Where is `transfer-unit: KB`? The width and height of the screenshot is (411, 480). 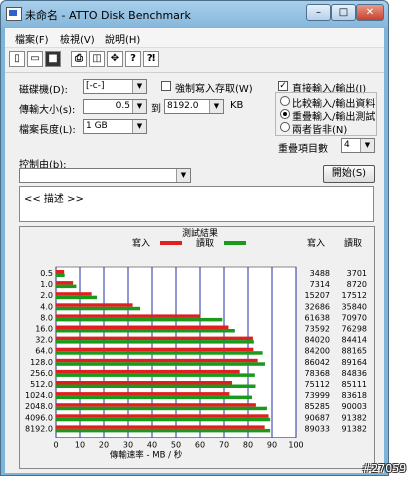 transfer-unit: KB is located at coordinates (237, 105).